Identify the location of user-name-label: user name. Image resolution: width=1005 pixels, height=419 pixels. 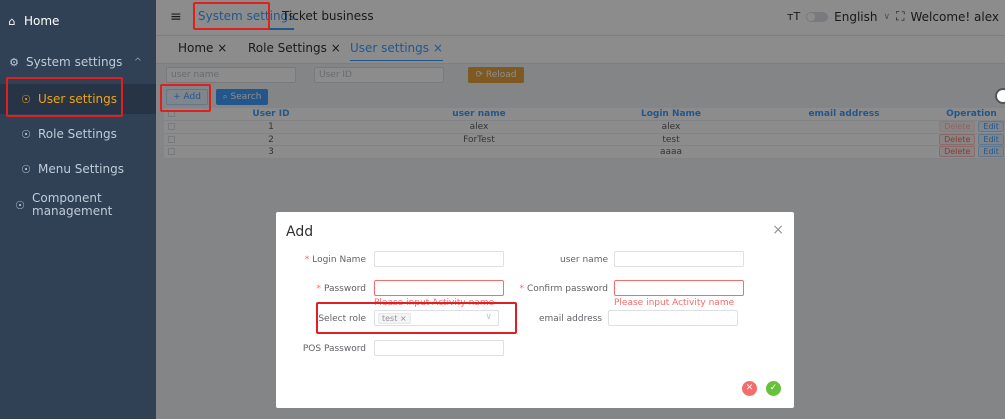
(583, 260).